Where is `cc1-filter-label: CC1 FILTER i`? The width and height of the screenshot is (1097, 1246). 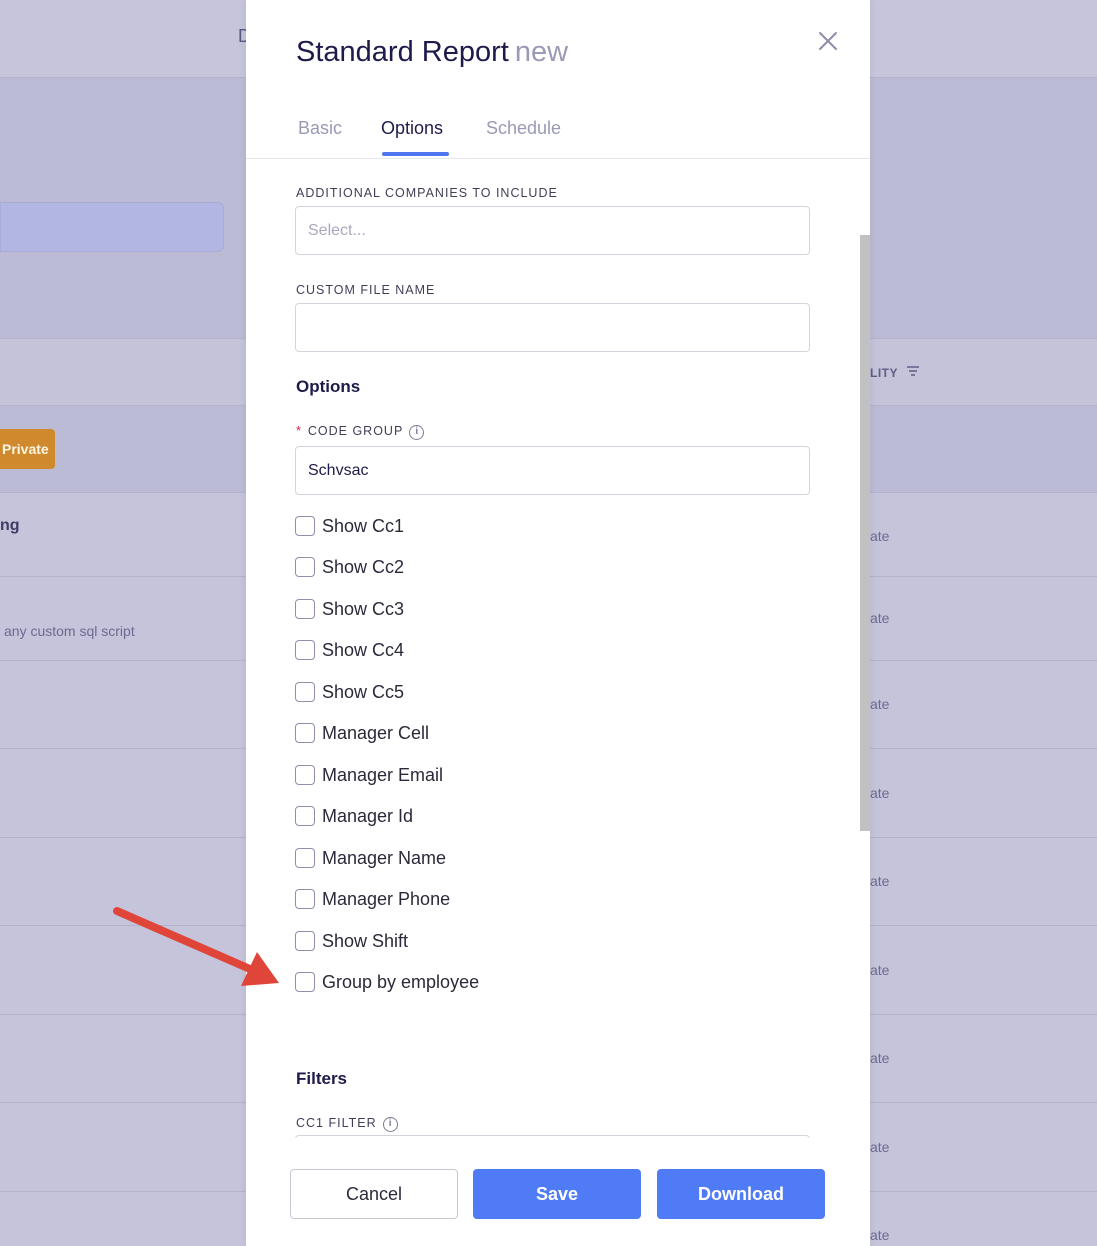 cc1-filter-label: CC1 FILTER i is located at coordinates (347, 1124).